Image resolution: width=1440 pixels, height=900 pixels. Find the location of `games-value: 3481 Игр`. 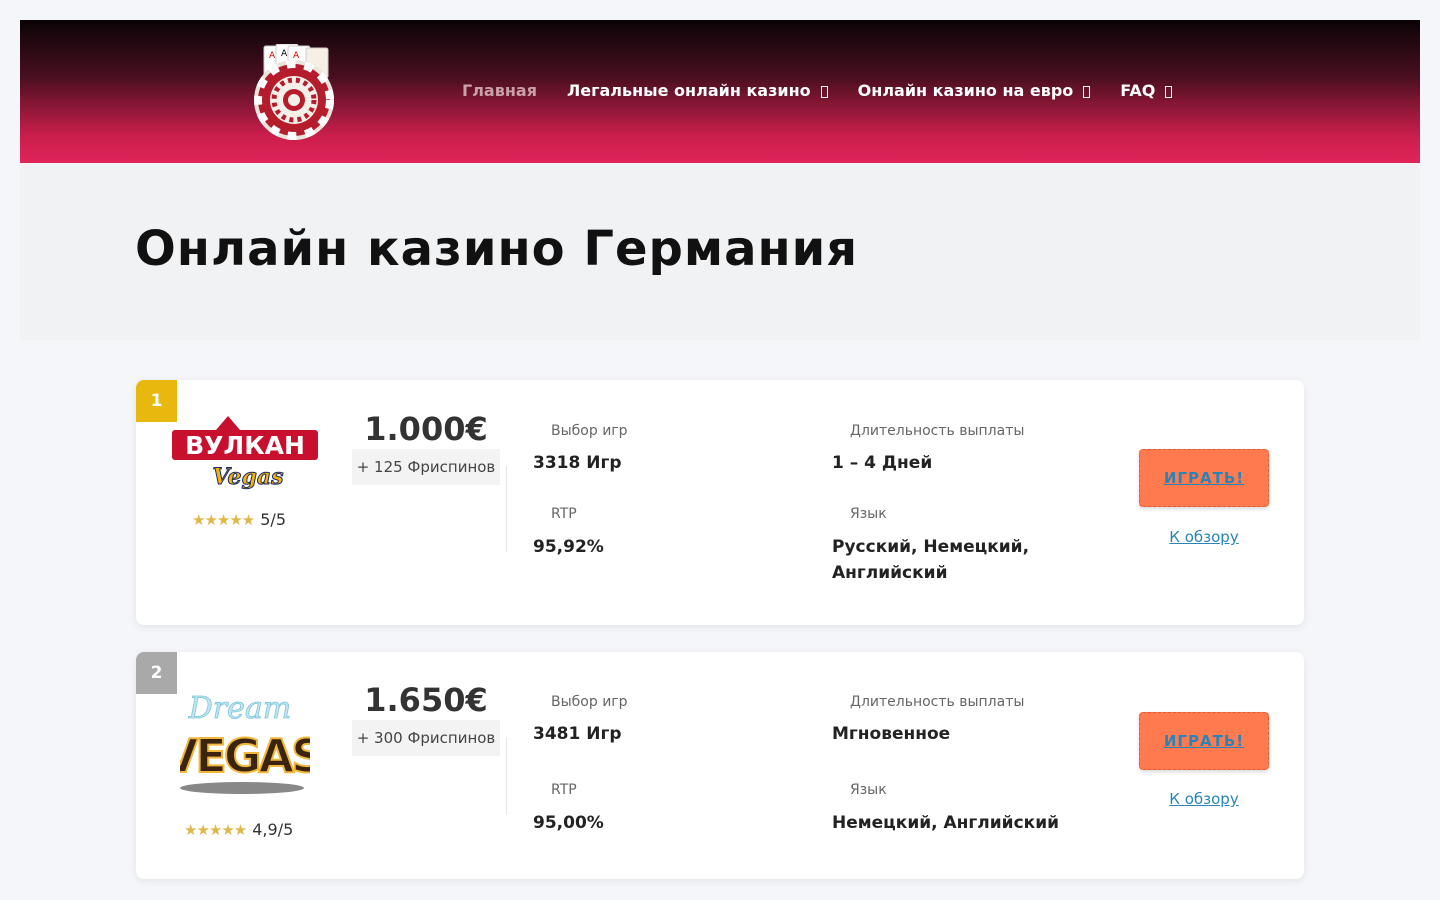

games-value: 3481 Игр is located at coordinates (577, 734).